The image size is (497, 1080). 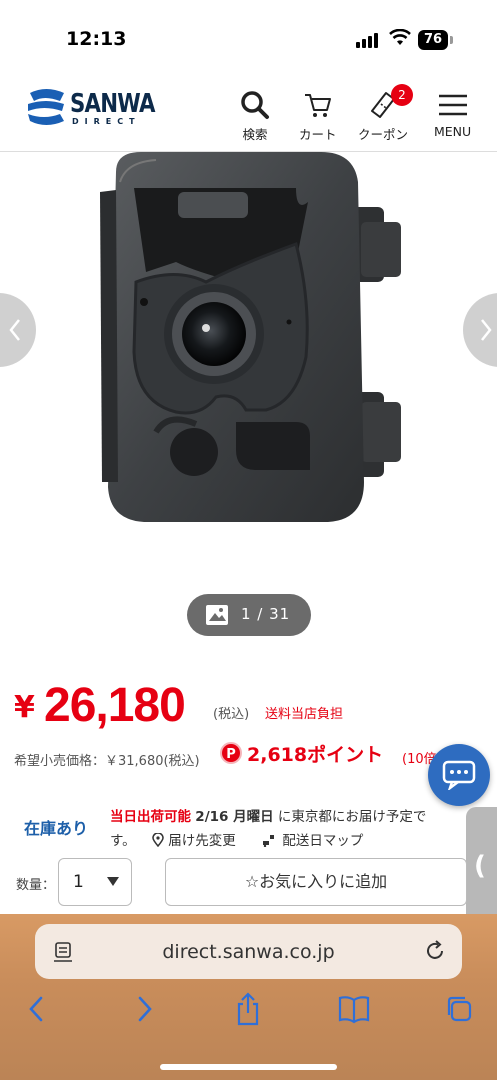 I want to click on delivery-truck-icon, so click(x=269, y=841).